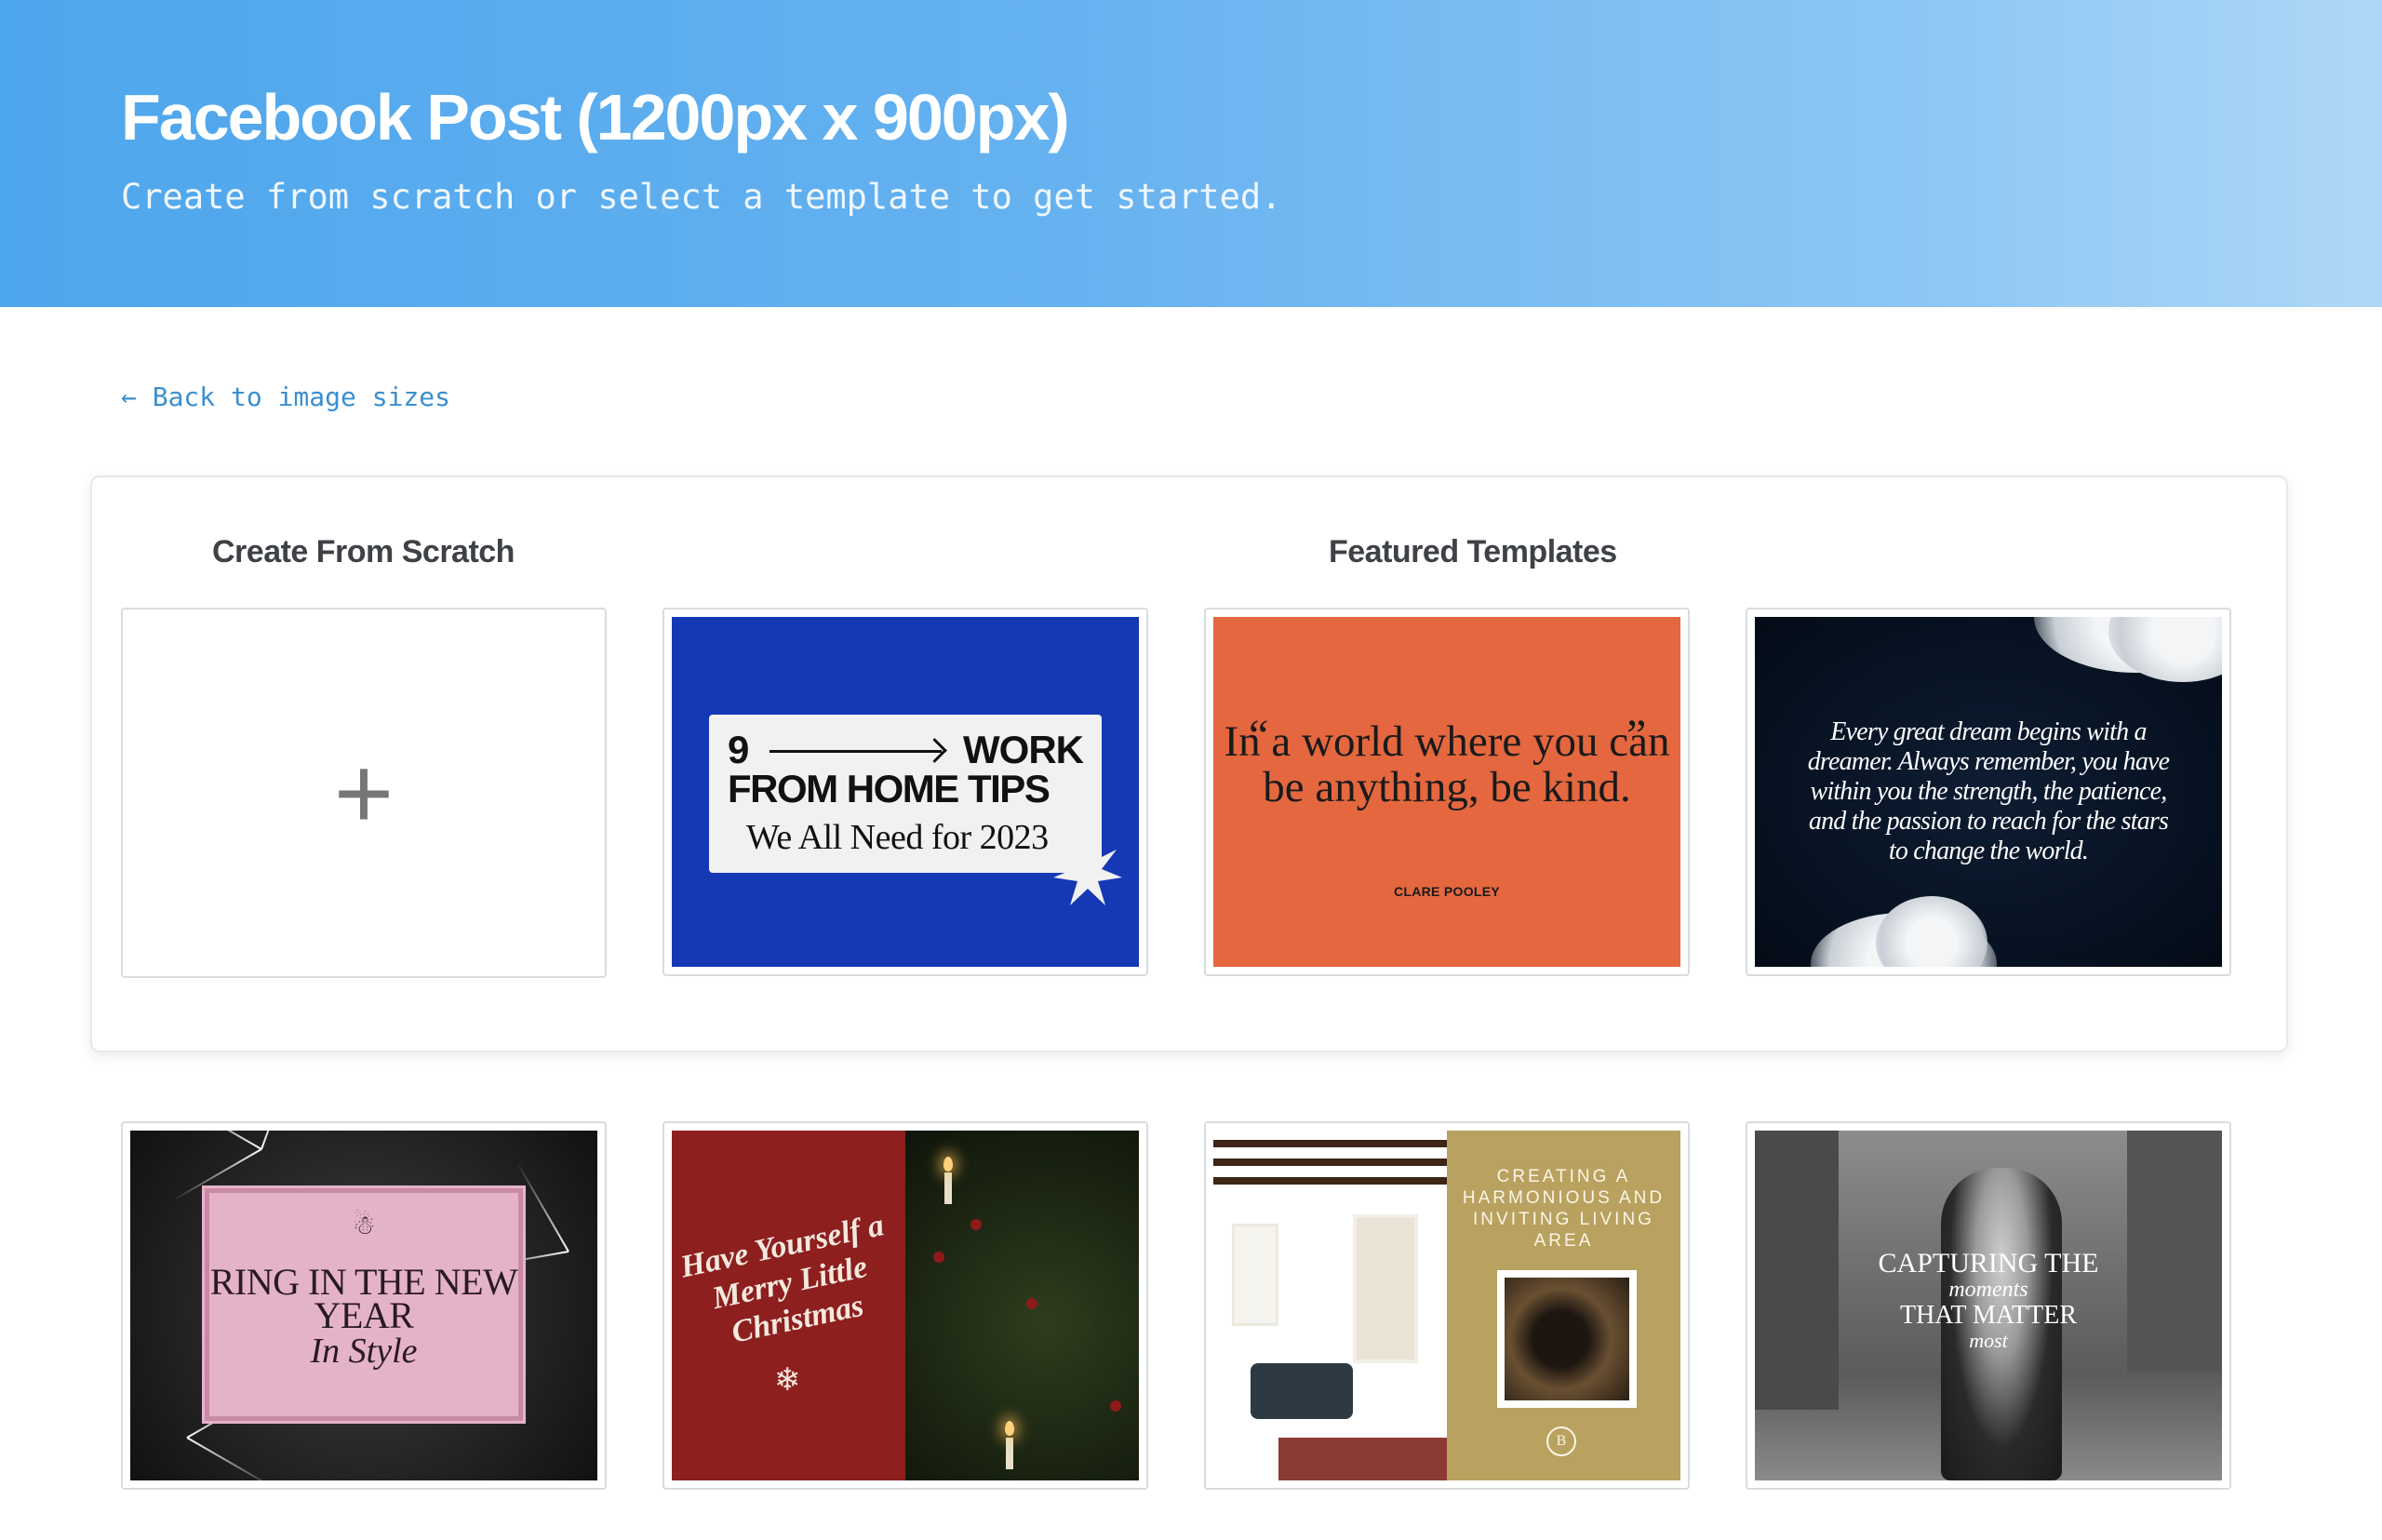  I want to click on template-text: WORK, so click(1023, 749).